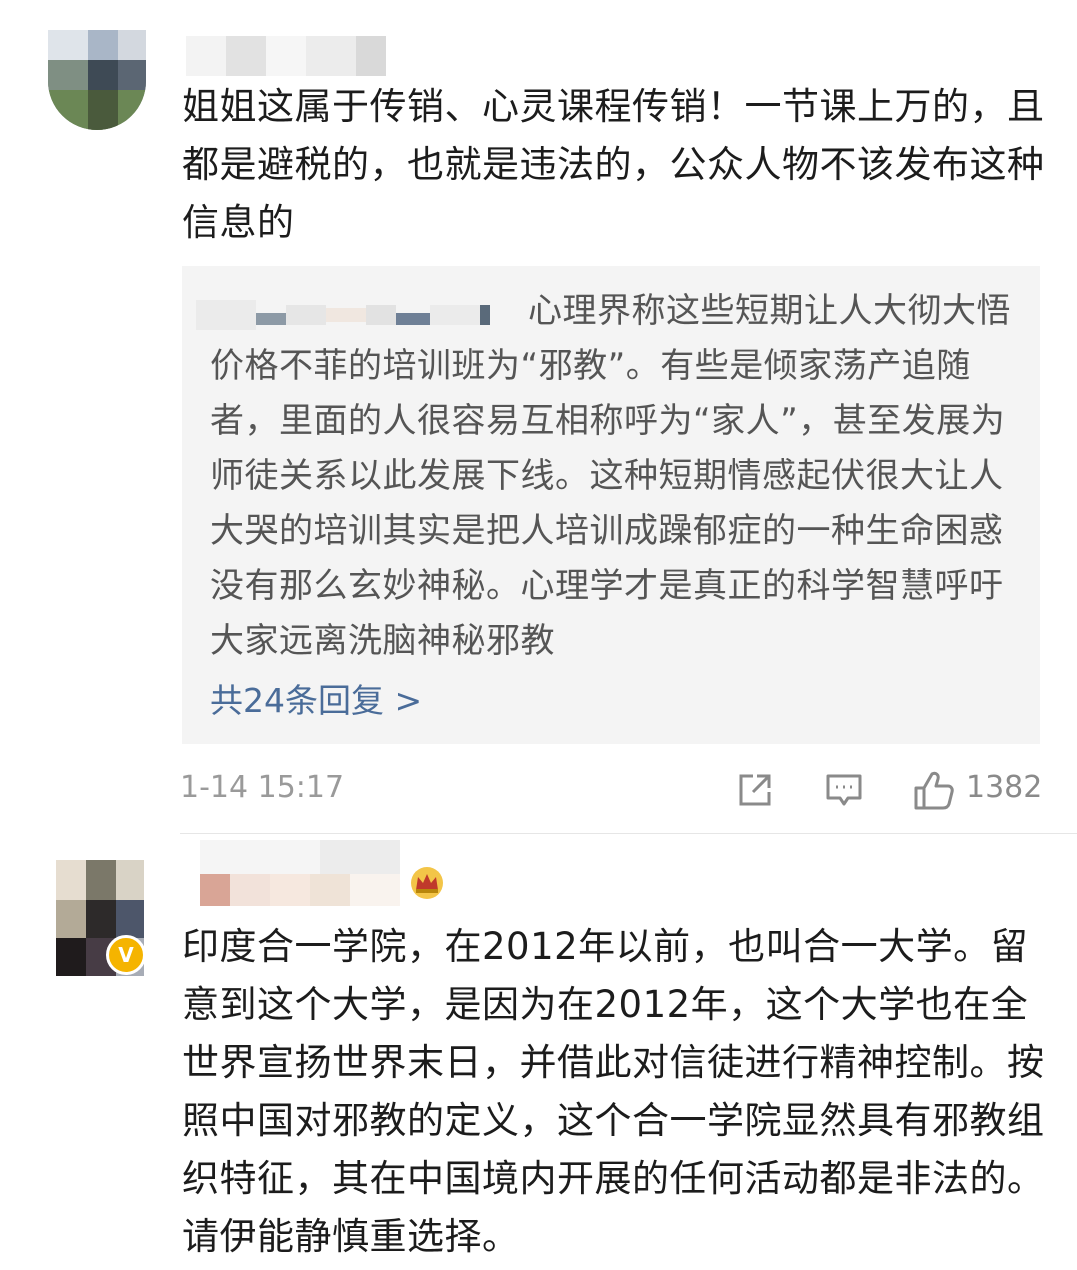 Image resolution: width=1077 pixels, height=1270 pixels. I want to click on view-replies-link: 共24条回复 >, so click(316, 698).